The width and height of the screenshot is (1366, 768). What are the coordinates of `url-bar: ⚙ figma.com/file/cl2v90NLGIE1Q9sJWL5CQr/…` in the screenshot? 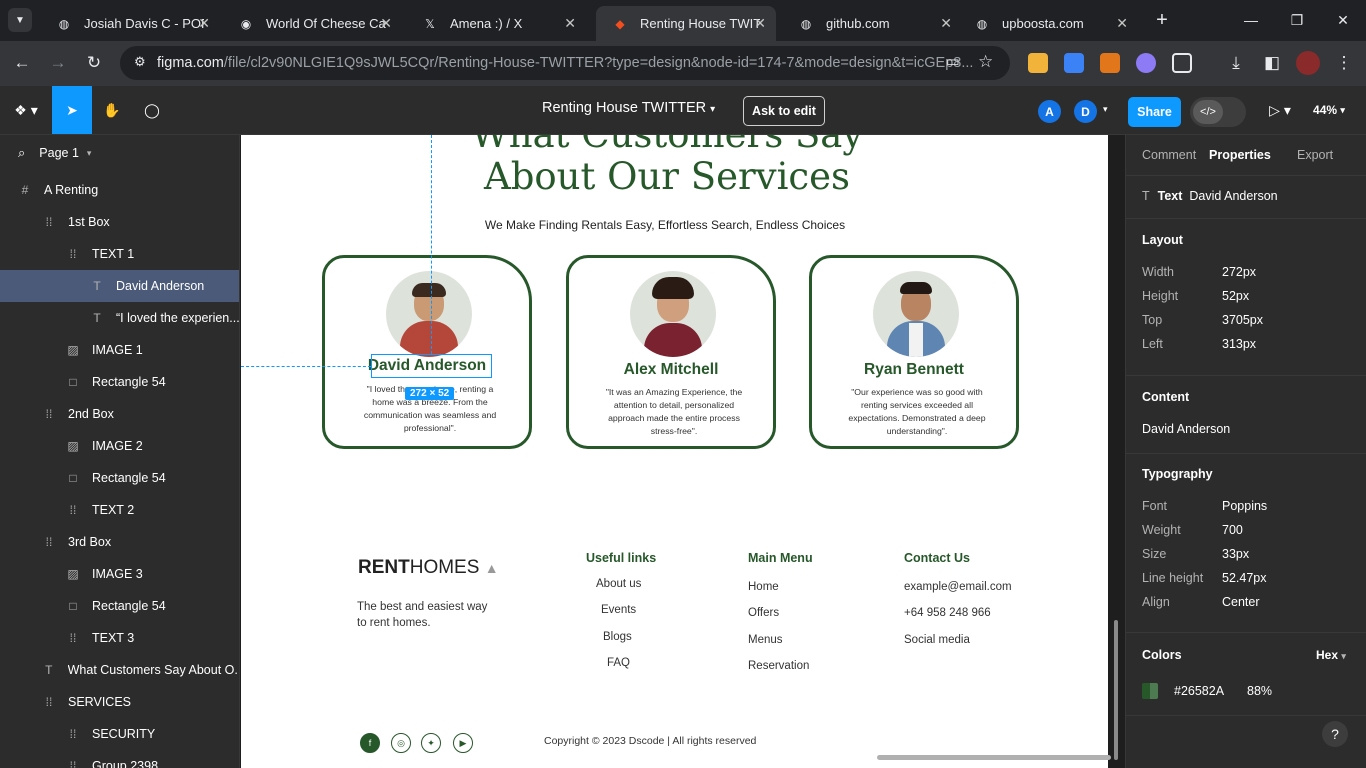 It's located at (565, 63).